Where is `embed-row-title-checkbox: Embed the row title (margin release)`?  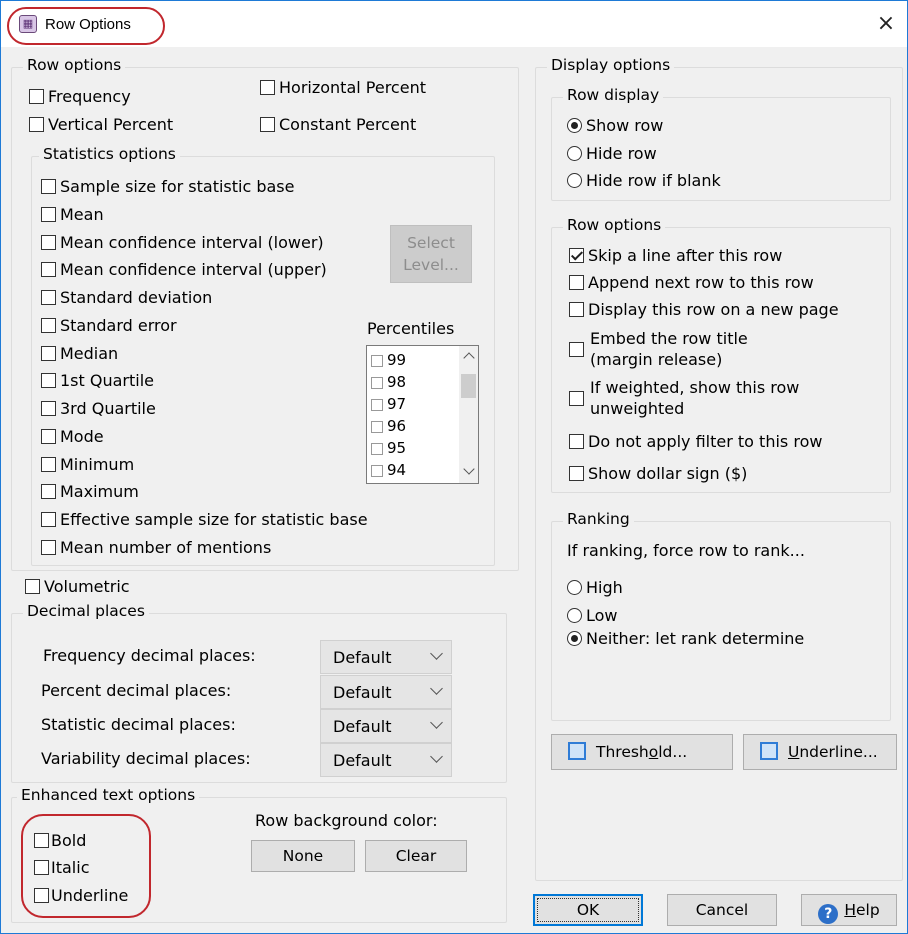
embed-row-title-checkbox: Embed the row title (margin release) is located at coordinates (724, 351).